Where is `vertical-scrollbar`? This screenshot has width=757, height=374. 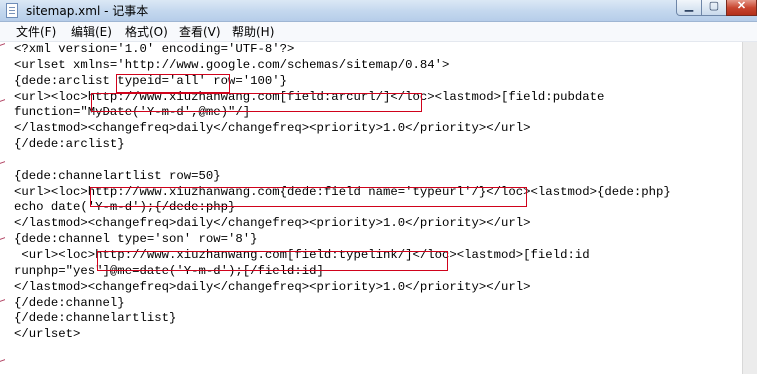
vertical-scrollbar is located at coordinates (749, 208).